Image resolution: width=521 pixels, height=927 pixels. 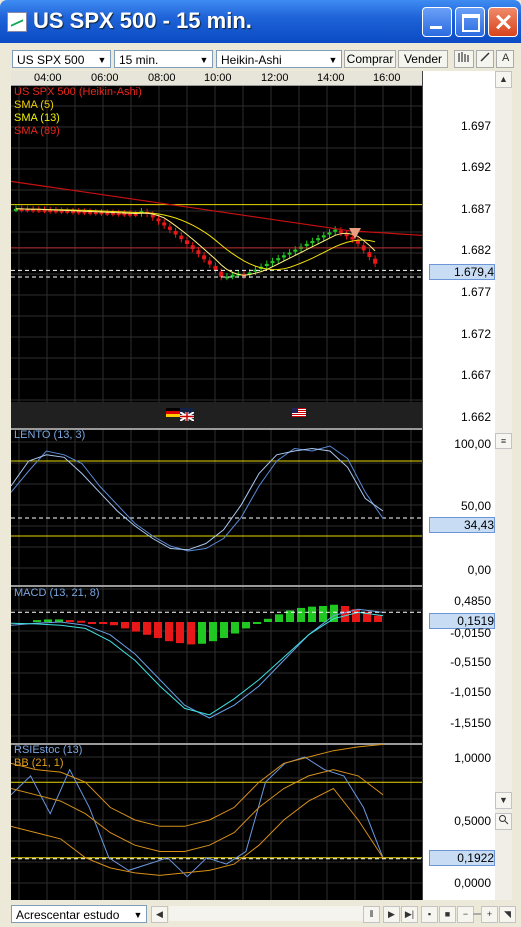 I want to click on minimize-button, so click(x=437, y=22).